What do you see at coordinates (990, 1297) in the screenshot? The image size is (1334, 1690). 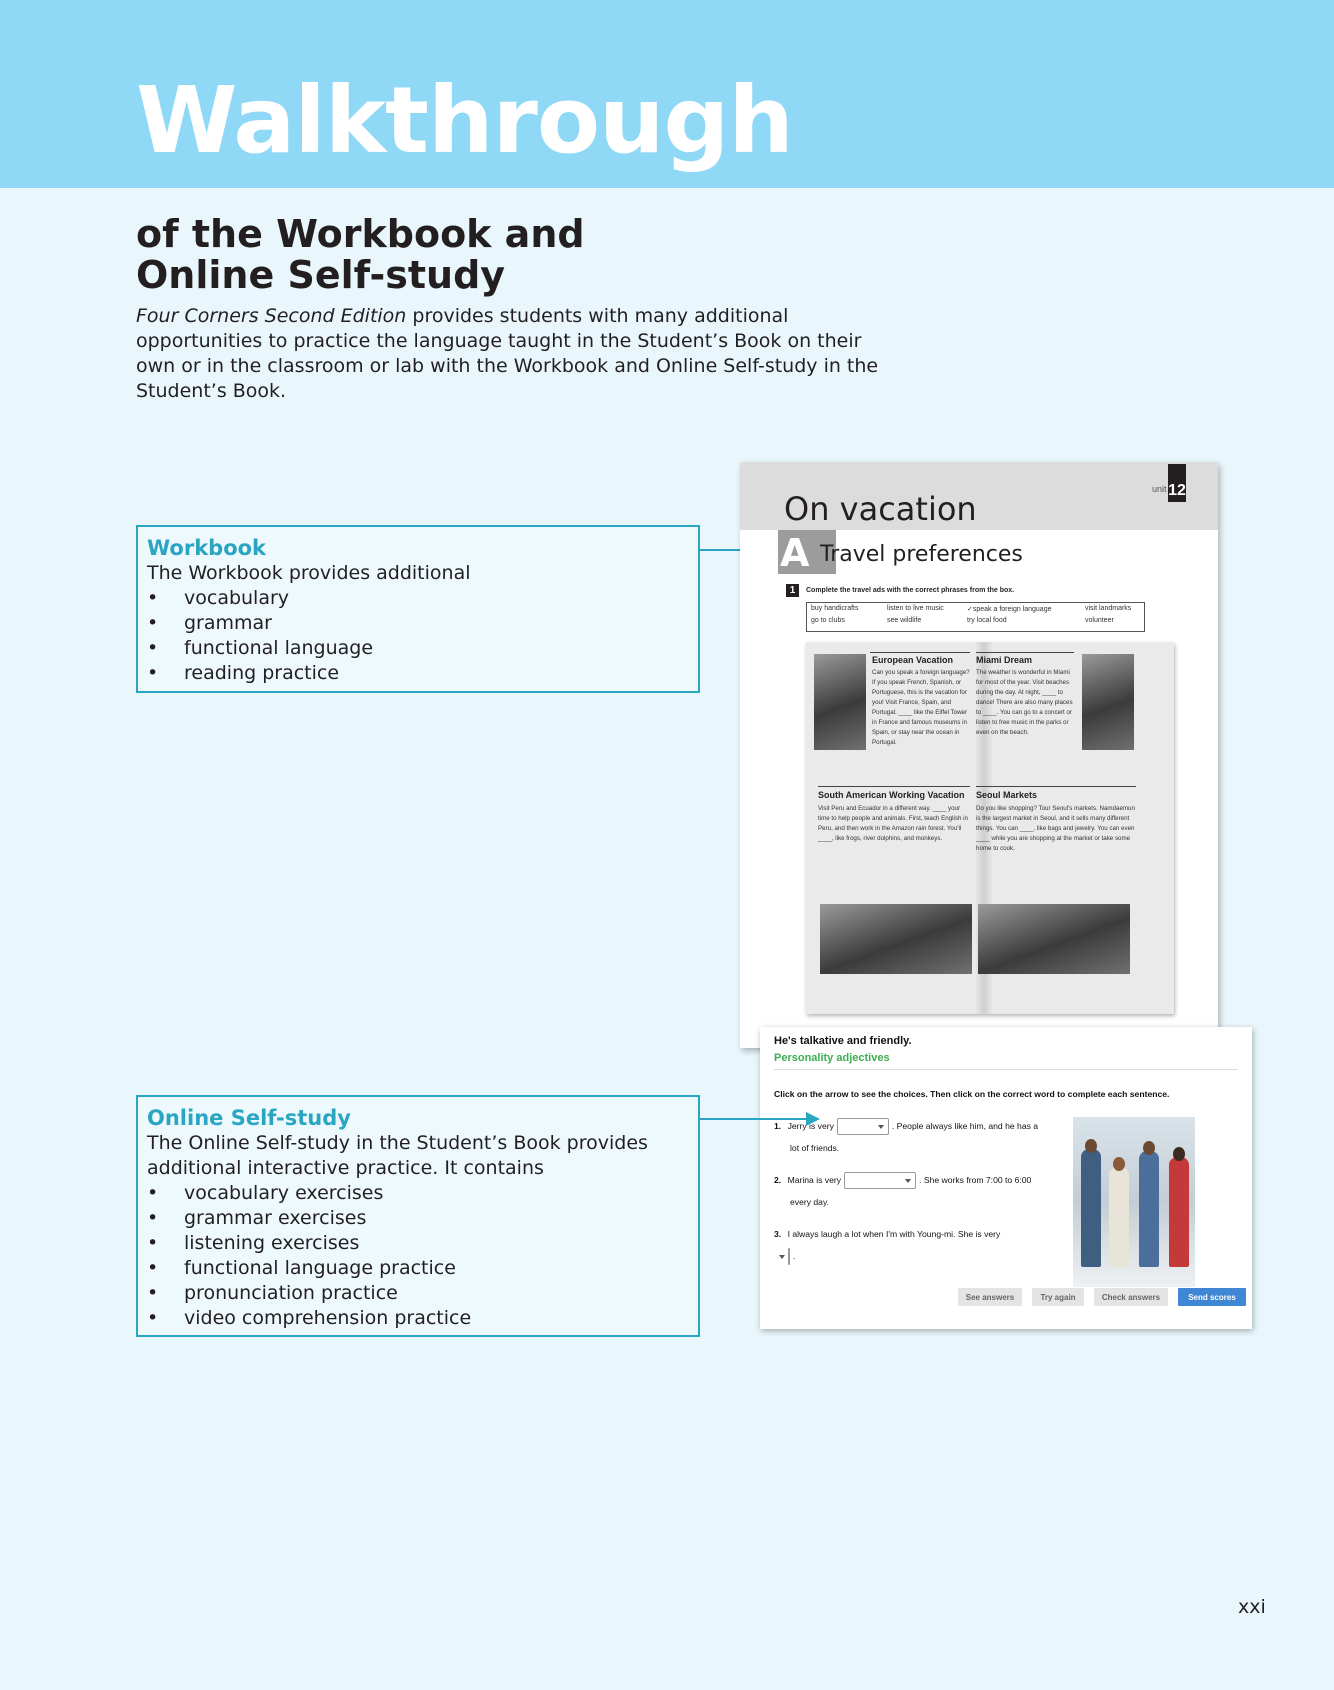 I see `see-answers-button: See answers` at bounding box center [990, 1297].